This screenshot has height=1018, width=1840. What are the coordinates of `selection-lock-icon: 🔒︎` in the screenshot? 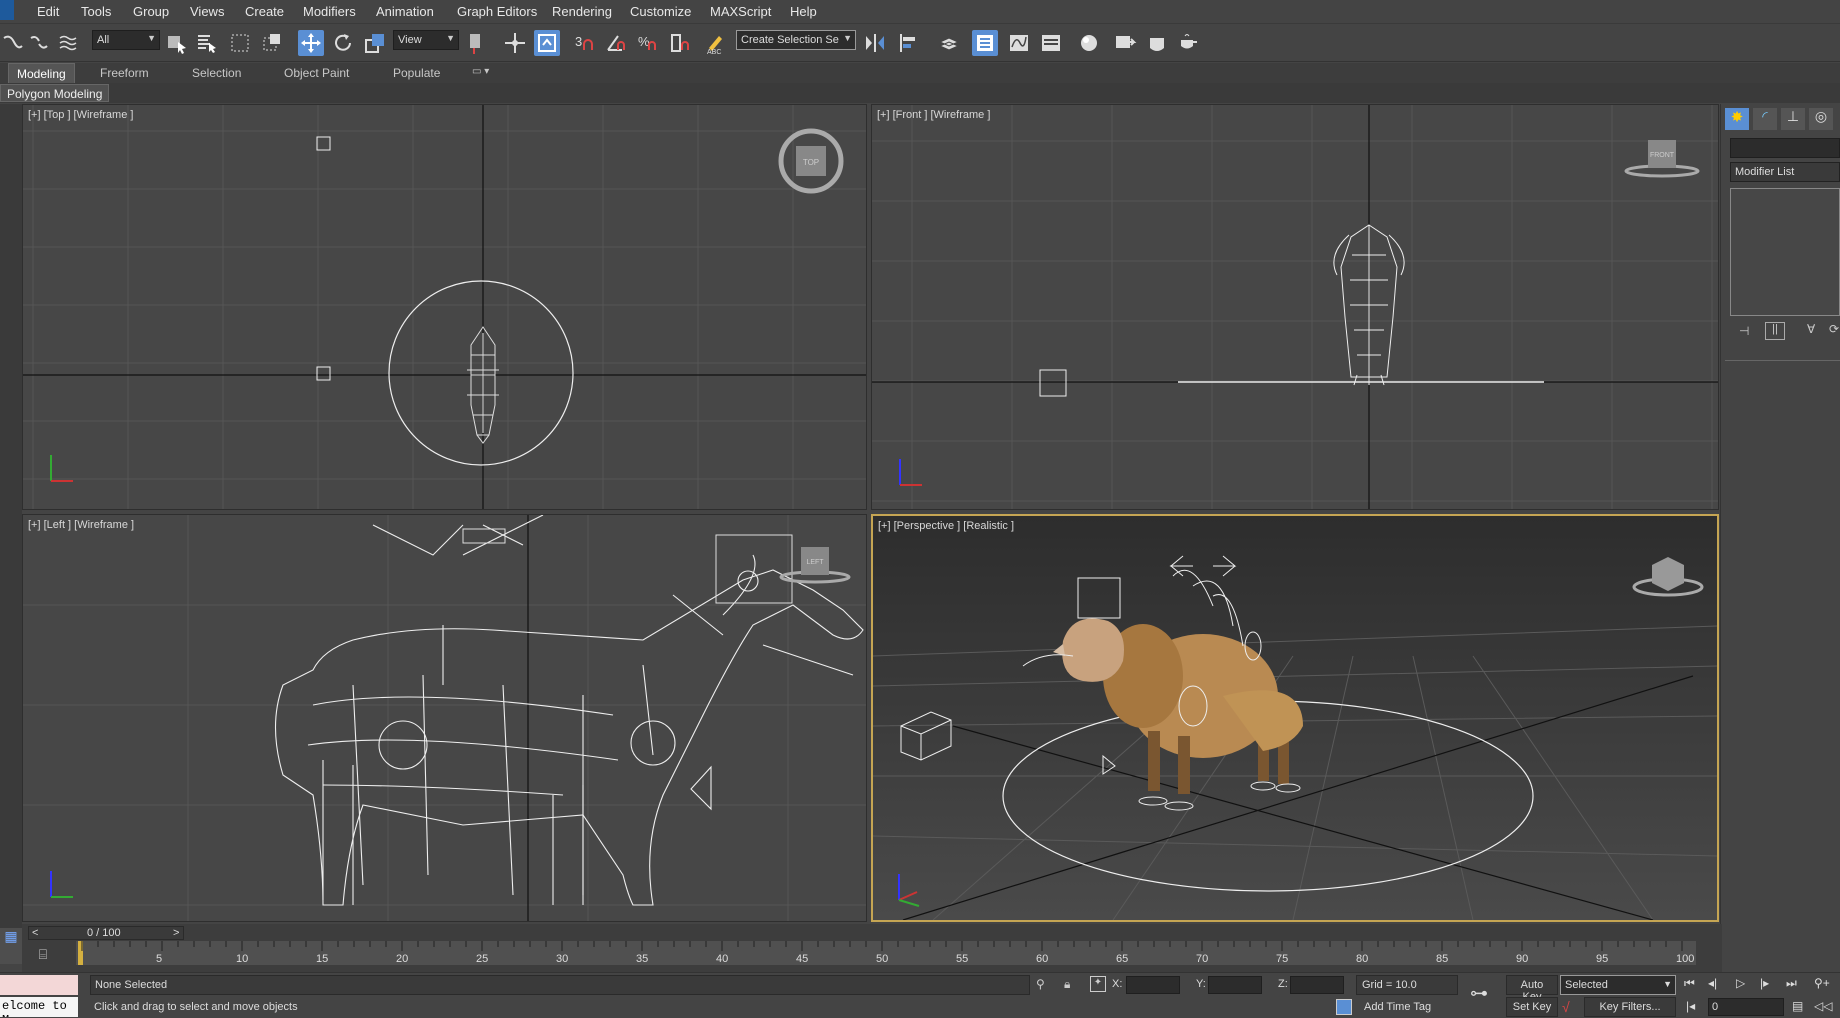 It's located at (1067, 984).